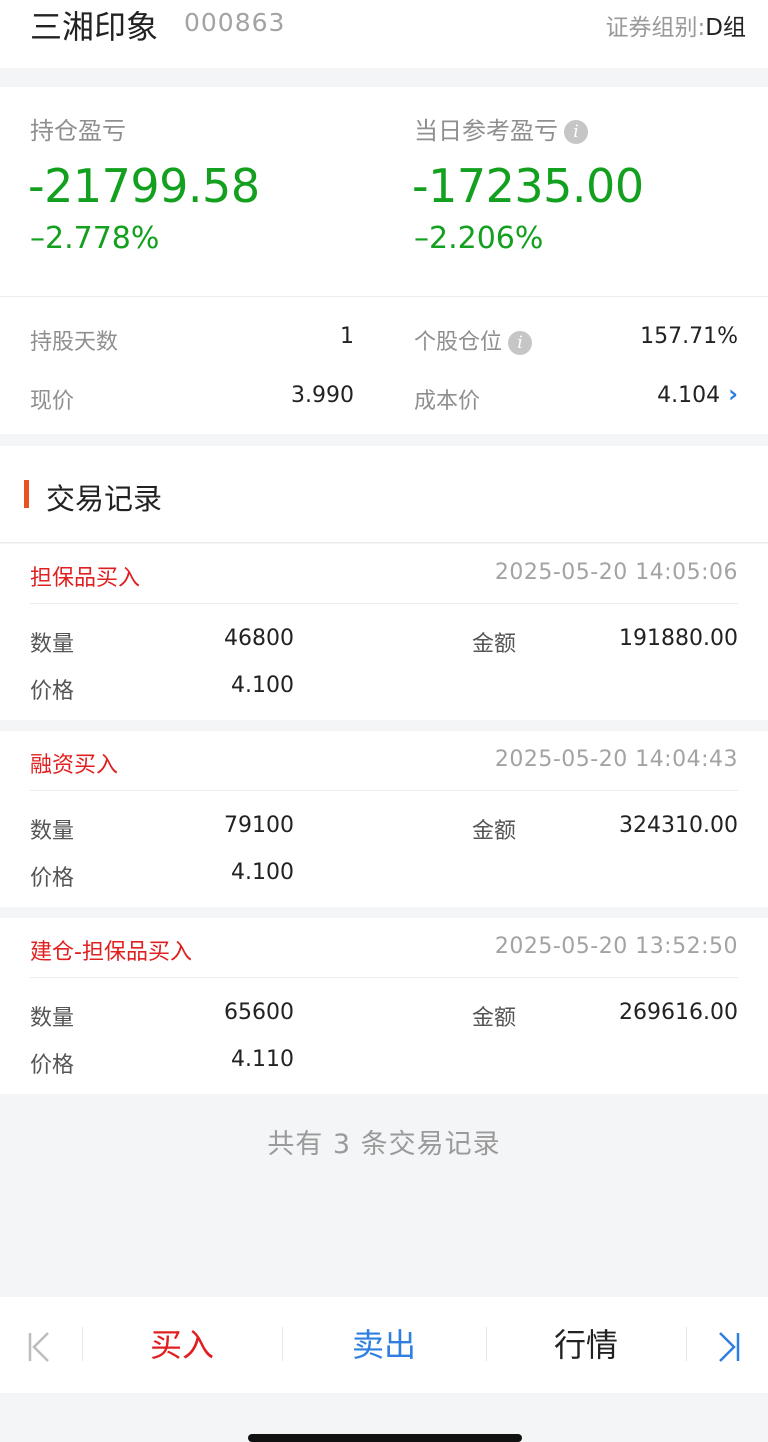  I want to click on trade-type: 融资买入, so click(74, 765).